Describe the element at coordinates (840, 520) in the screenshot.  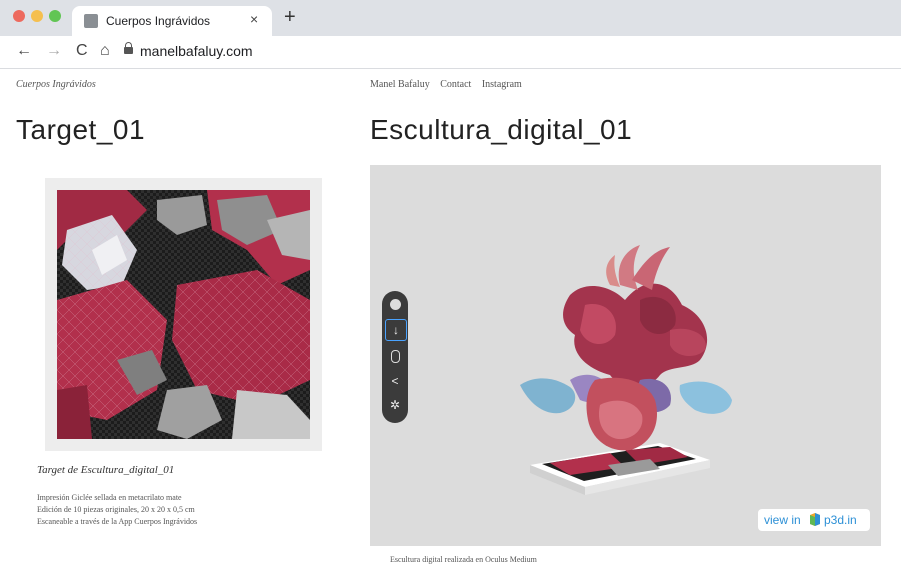
I see `badge-brand-text: p3d.in` at that location.